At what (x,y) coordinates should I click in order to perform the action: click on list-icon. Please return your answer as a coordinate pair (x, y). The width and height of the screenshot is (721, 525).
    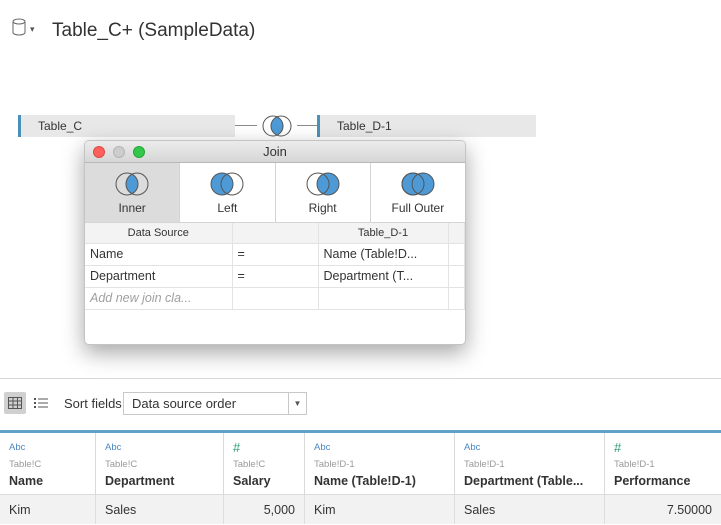
    Looking at the image, I should click on (41, 403).